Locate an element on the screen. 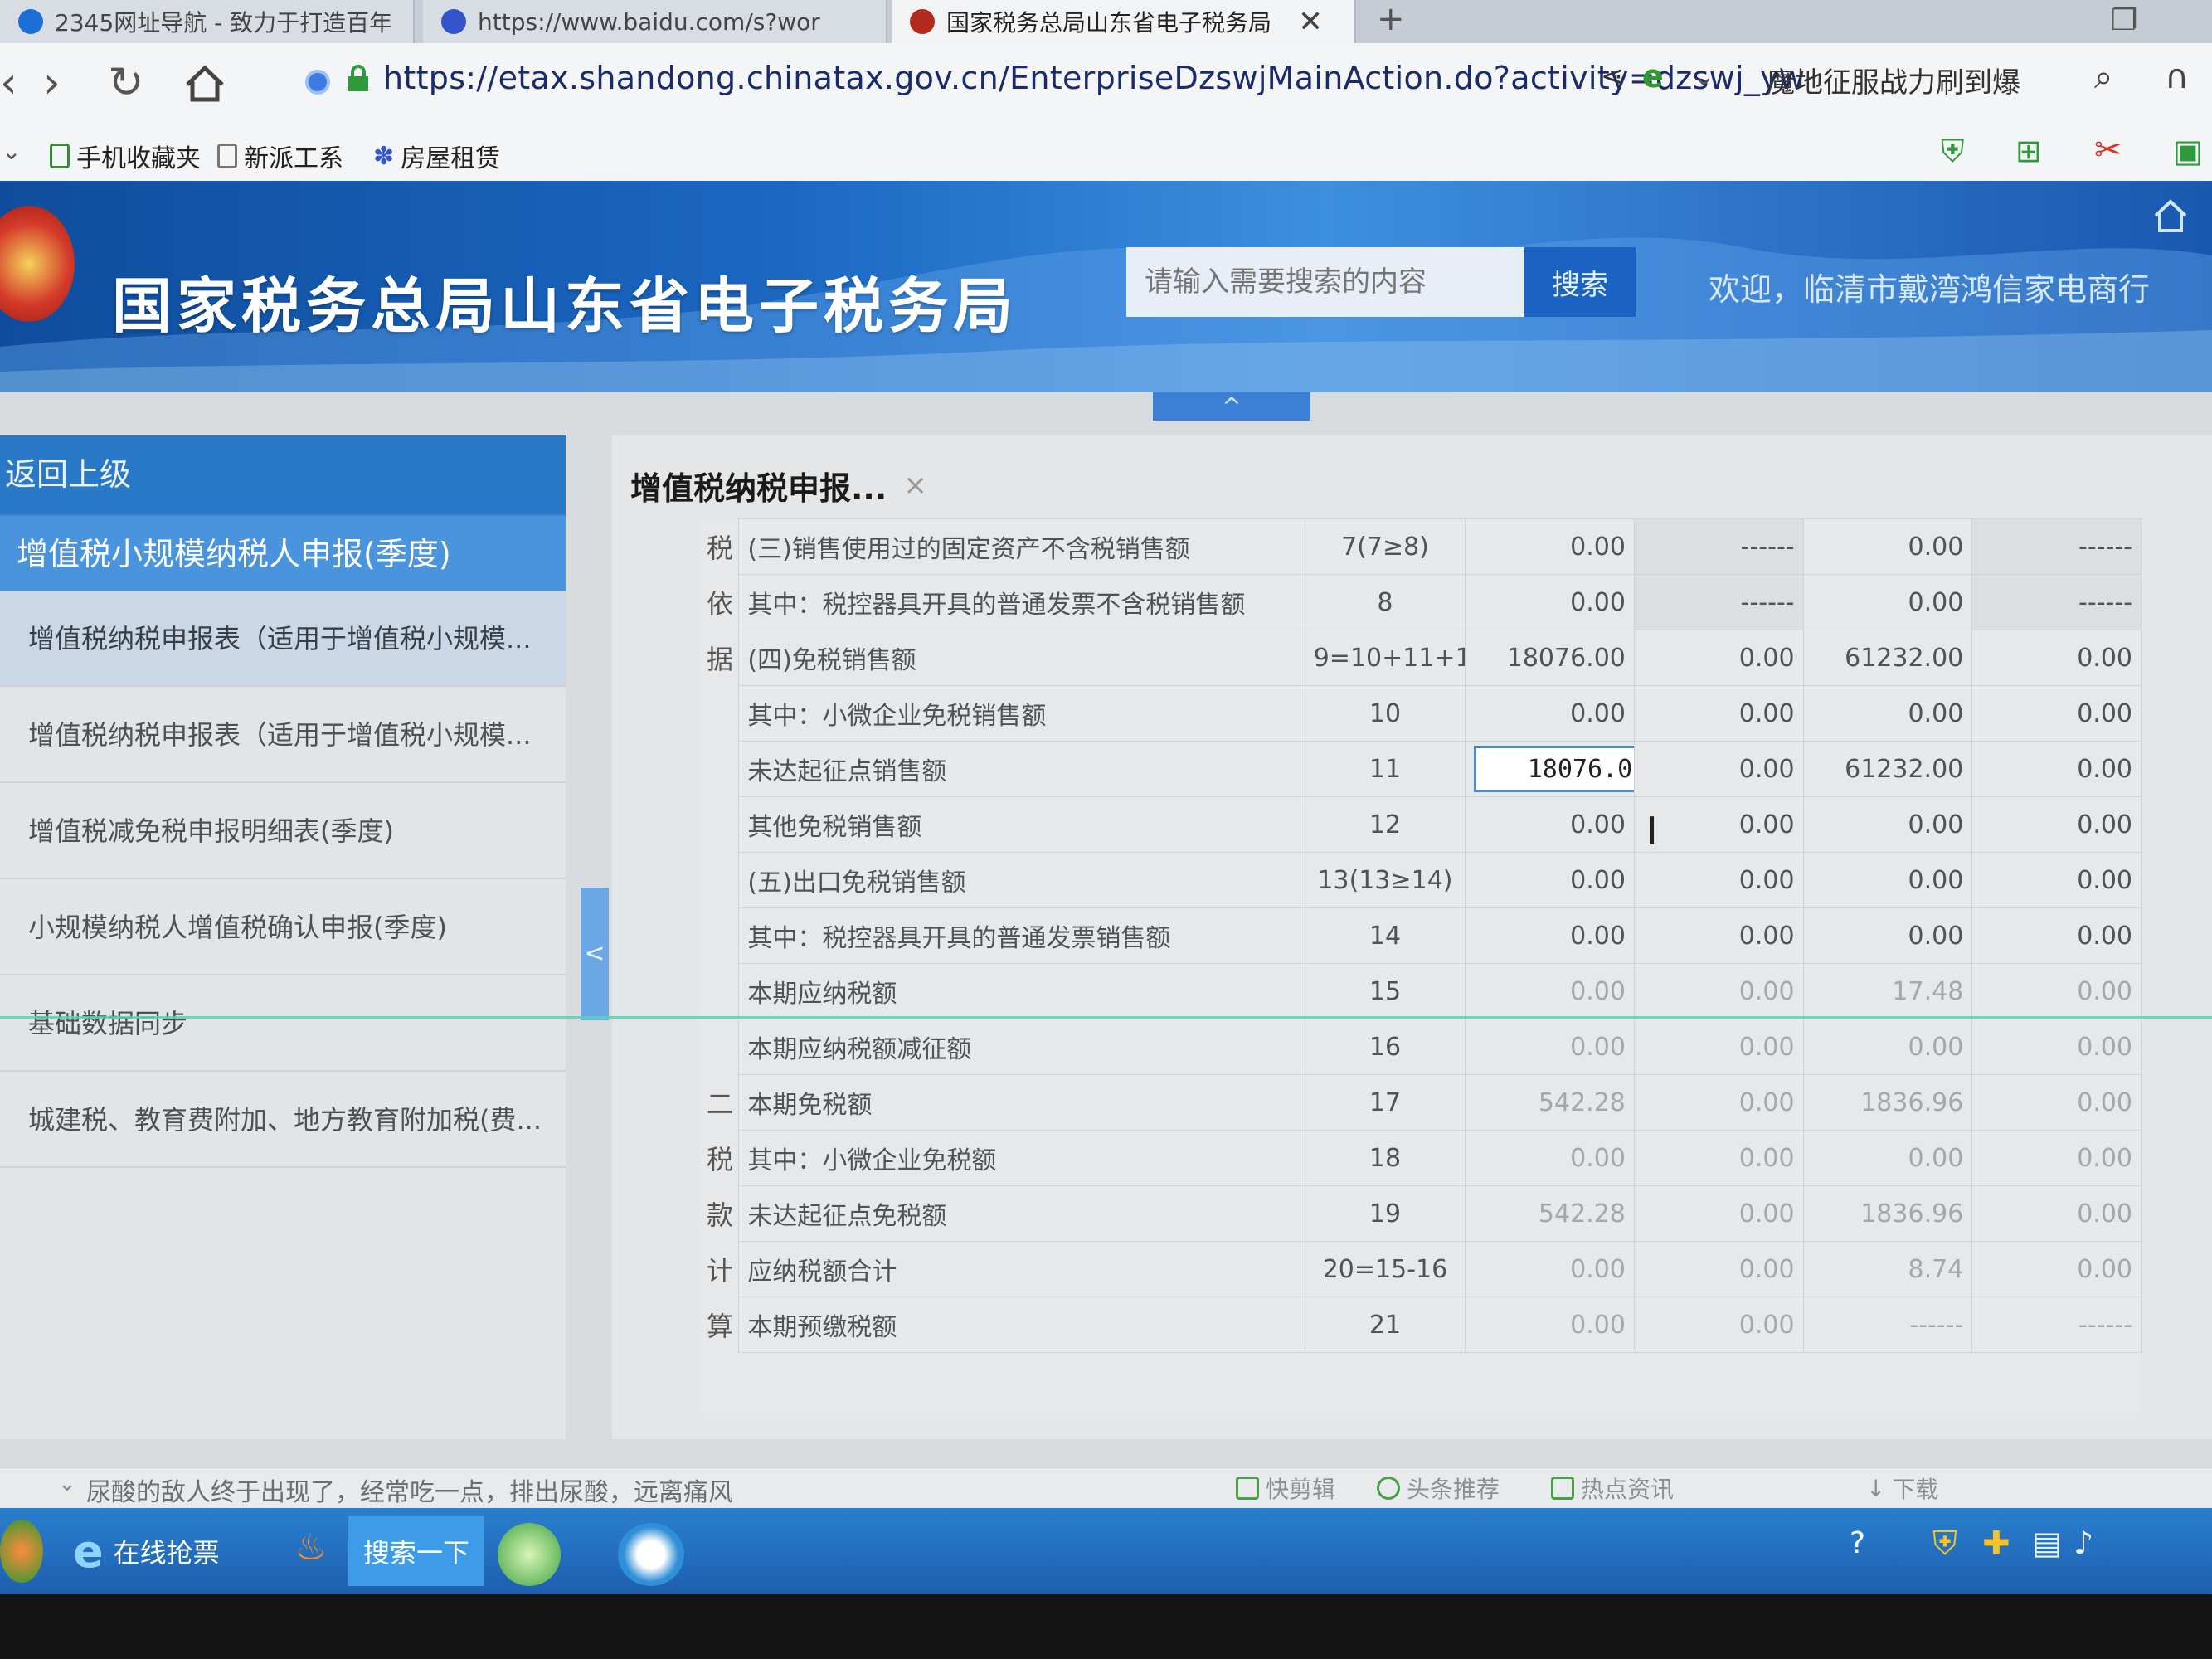 The width and height of the screenshot is (2212, 1659). sidebar-item-tax-relief-detail: 增值税减免税申报明细表(季度) is located at coordinates (283, 831).